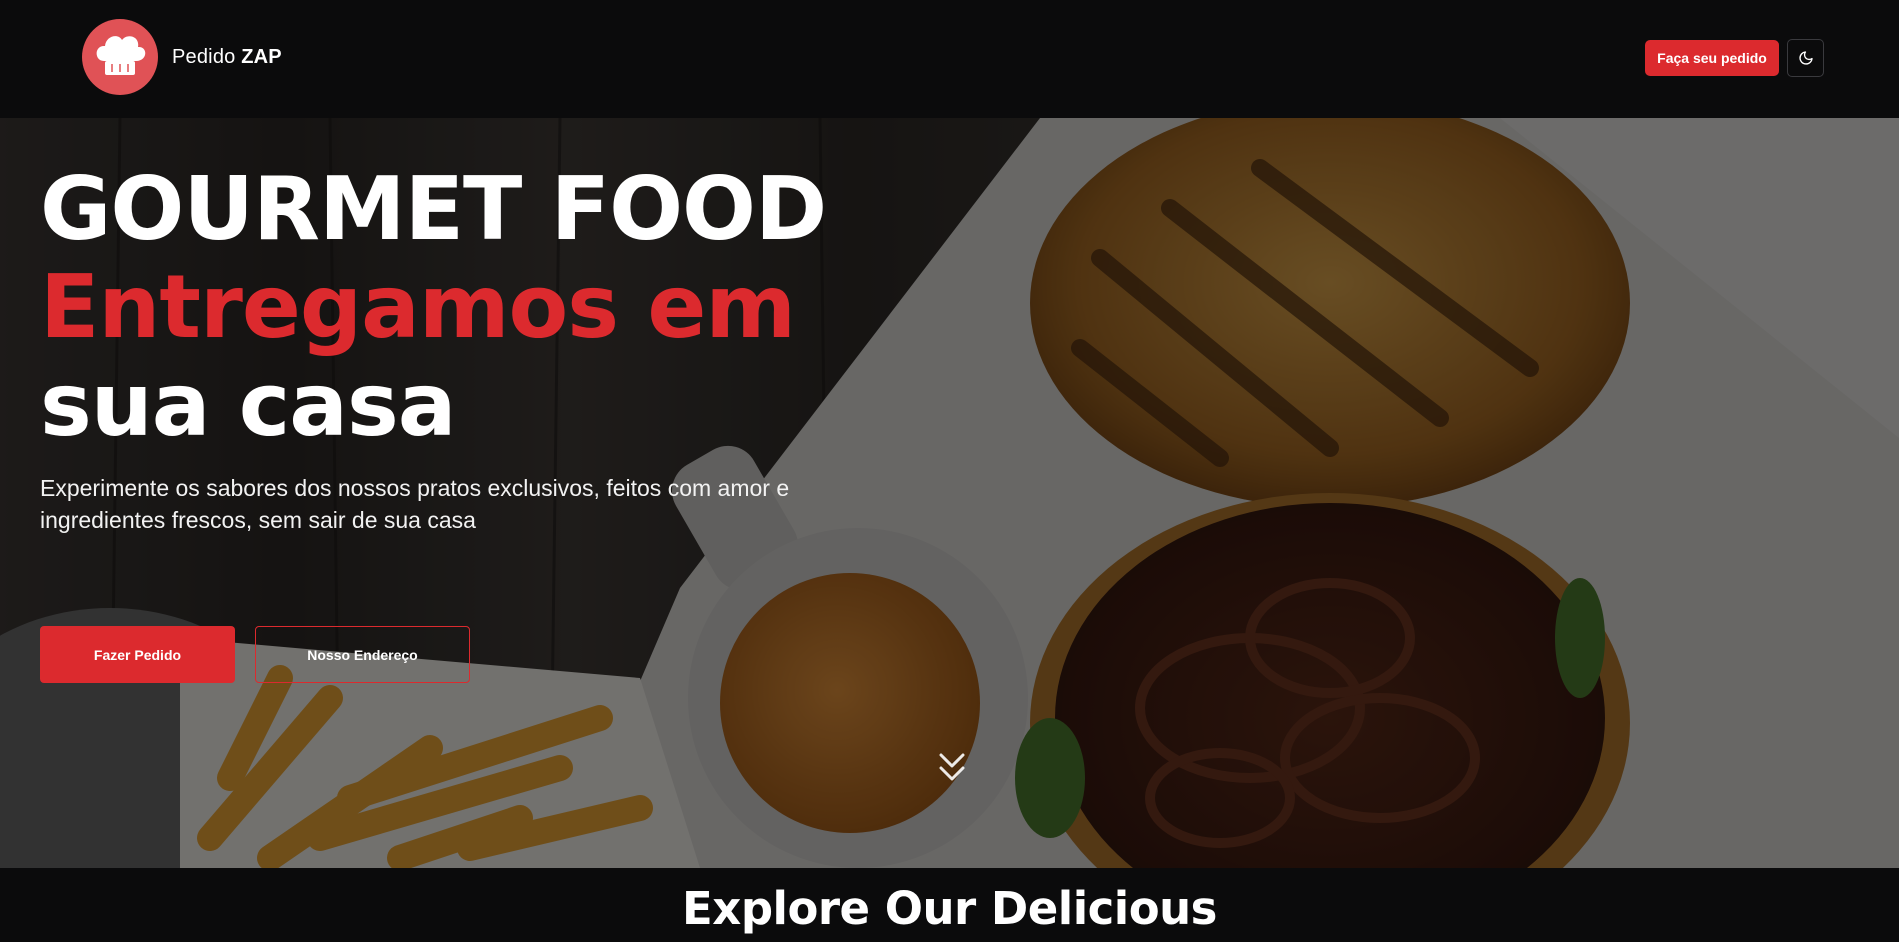  I want to click on hero-title-line1: GOURMET FOOD, so click(433, 209).